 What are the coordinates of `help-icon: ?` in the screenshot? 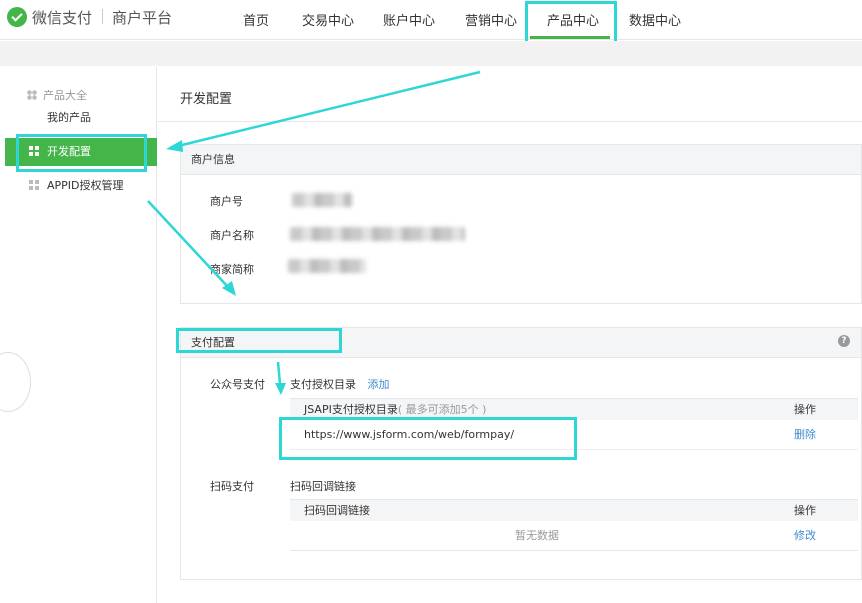 It's located at (844, 341).